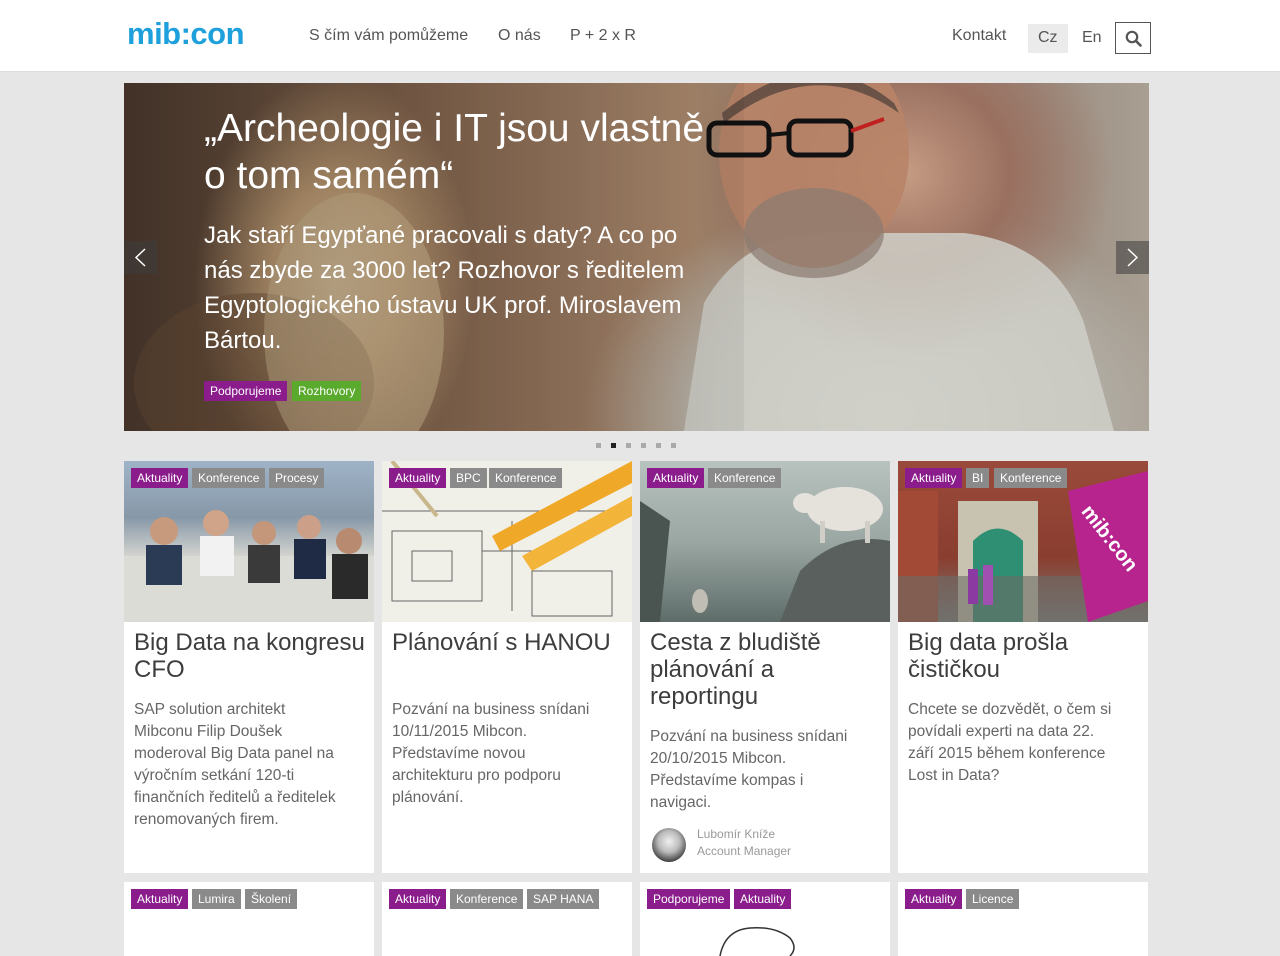 This screenshot has width=1280, height=956. Describe the element at coordinates (978, 478) in the screenshot. I see `tag-bi: BI` at that location.